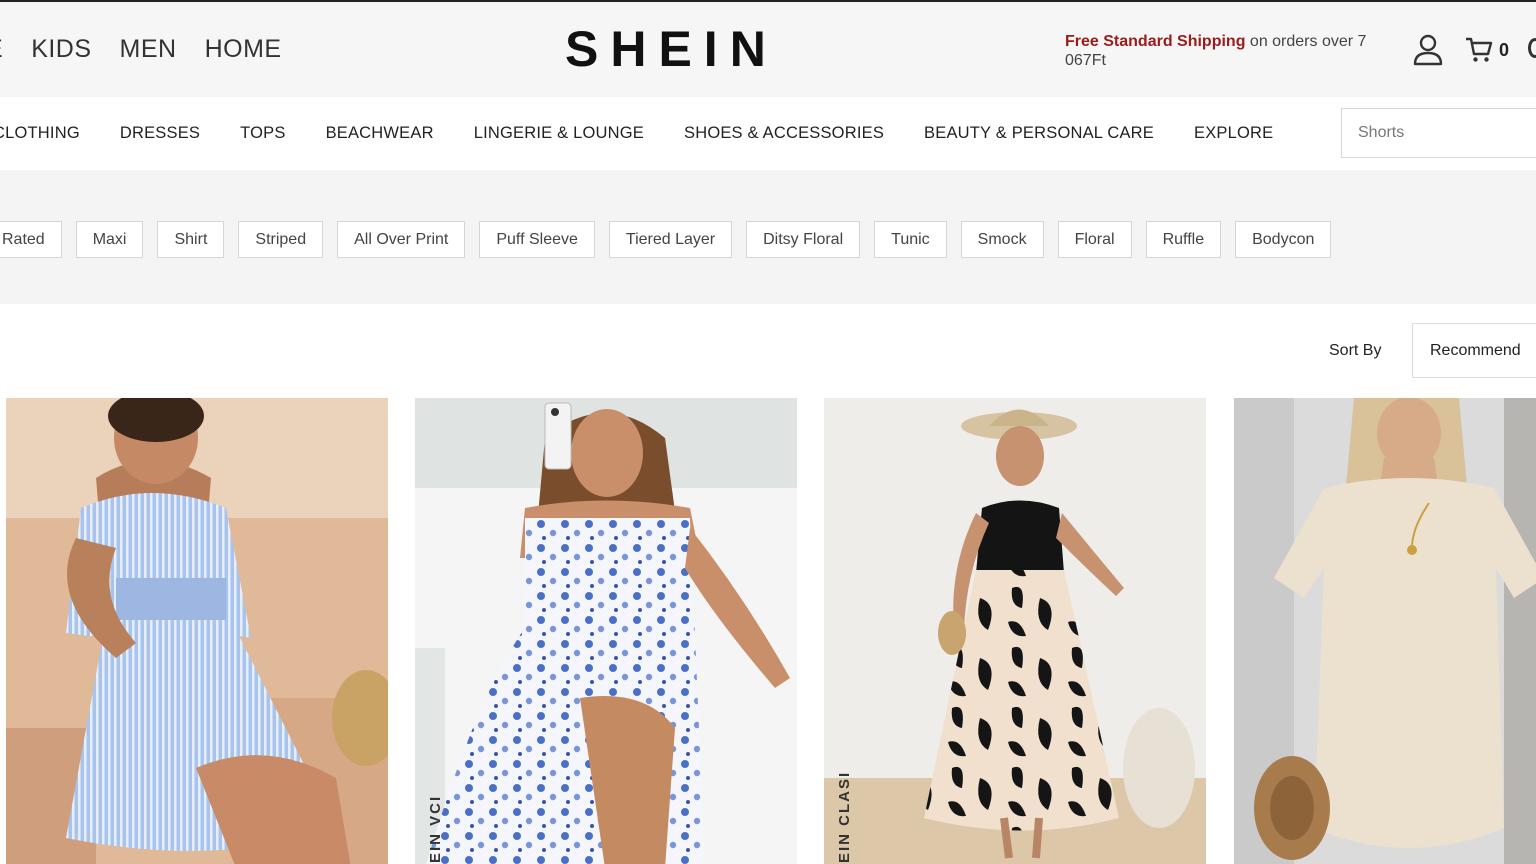 This screenshot has height=864, width=1536. Describe the element at coordinates (31, 239) in the screenshot. I see `filter-chip-rated: Rated` at that location.